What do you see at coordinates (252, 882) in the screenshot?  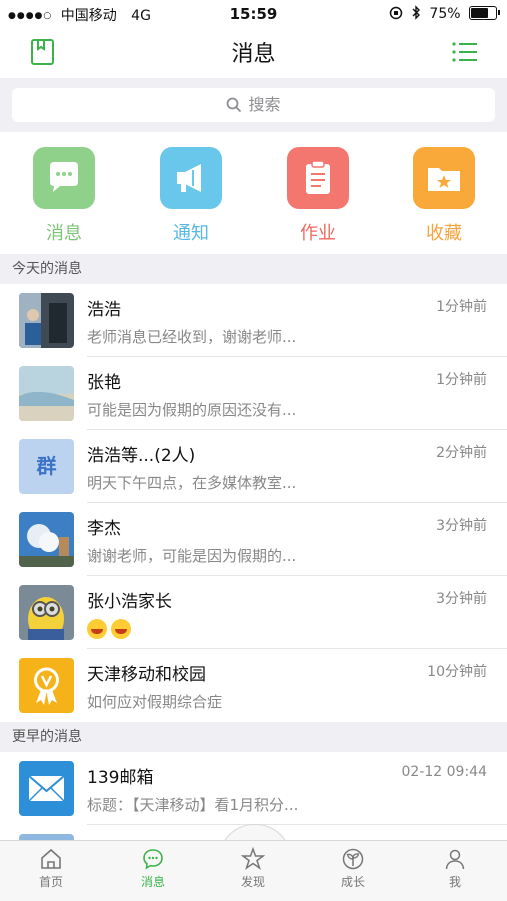 I see `tab-label: 发现` at bounding box center [252, 882].